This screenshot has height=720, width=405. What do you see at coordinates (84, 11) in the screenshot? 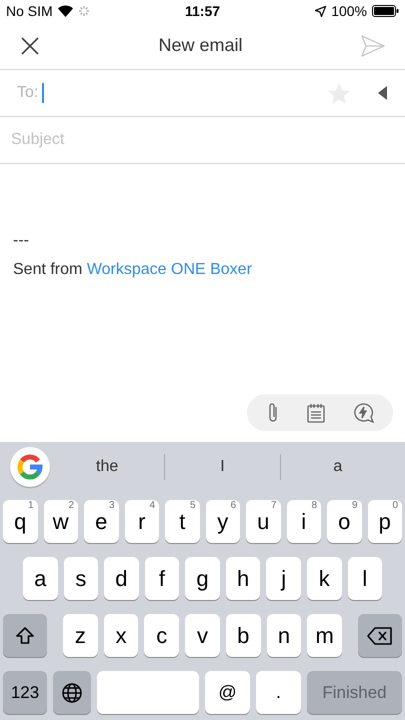
I see `spinner-icon` at bounding box center [84, 11].